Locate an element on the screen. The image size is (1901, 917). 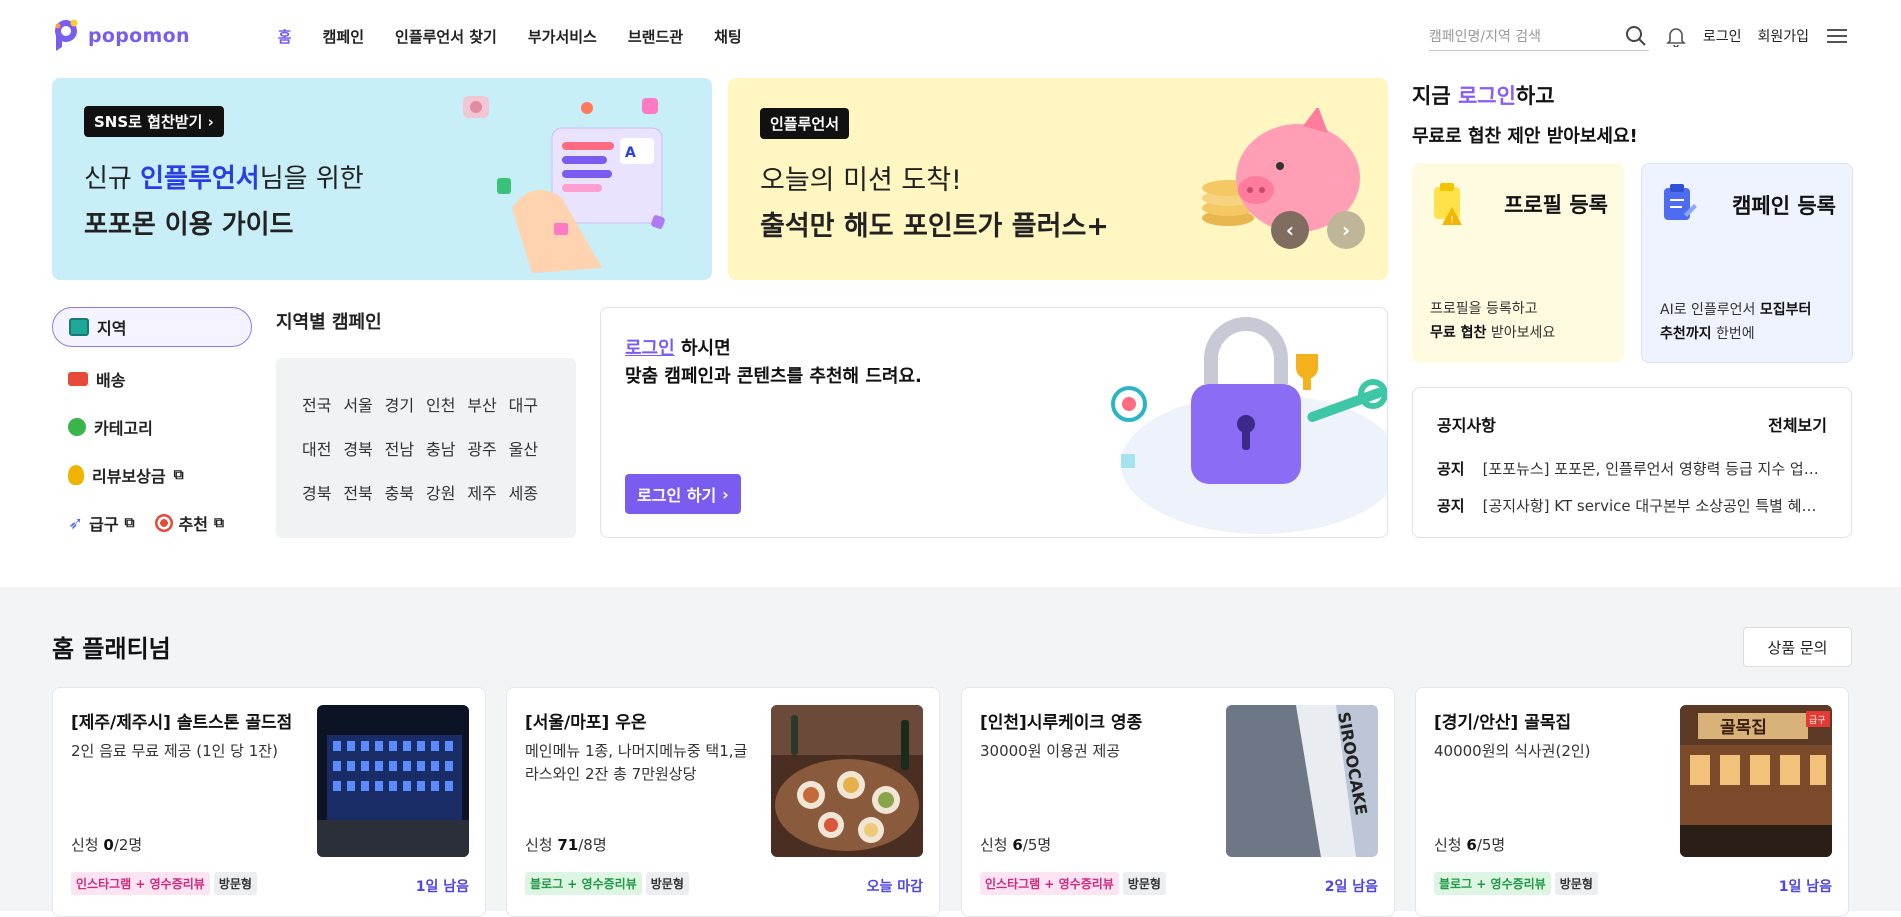
region-item: 부산 is located at coordinates (487, 404).